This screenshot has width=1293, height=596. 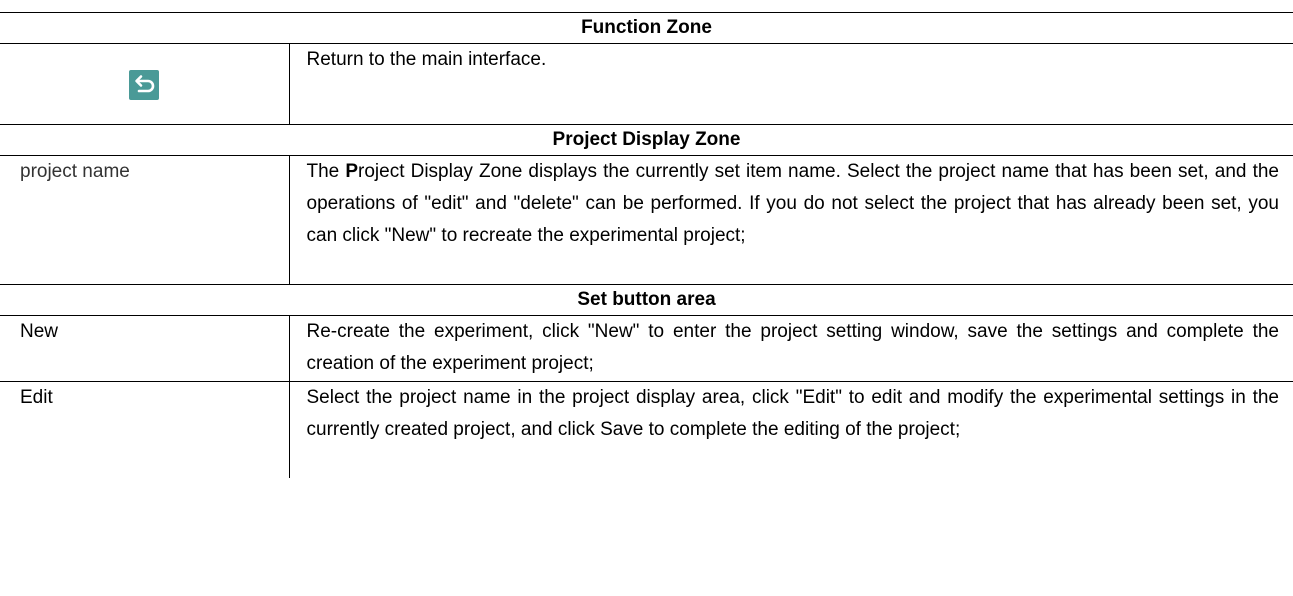 I want to click on section-title: Function Zone, so click(x=646, y=28).